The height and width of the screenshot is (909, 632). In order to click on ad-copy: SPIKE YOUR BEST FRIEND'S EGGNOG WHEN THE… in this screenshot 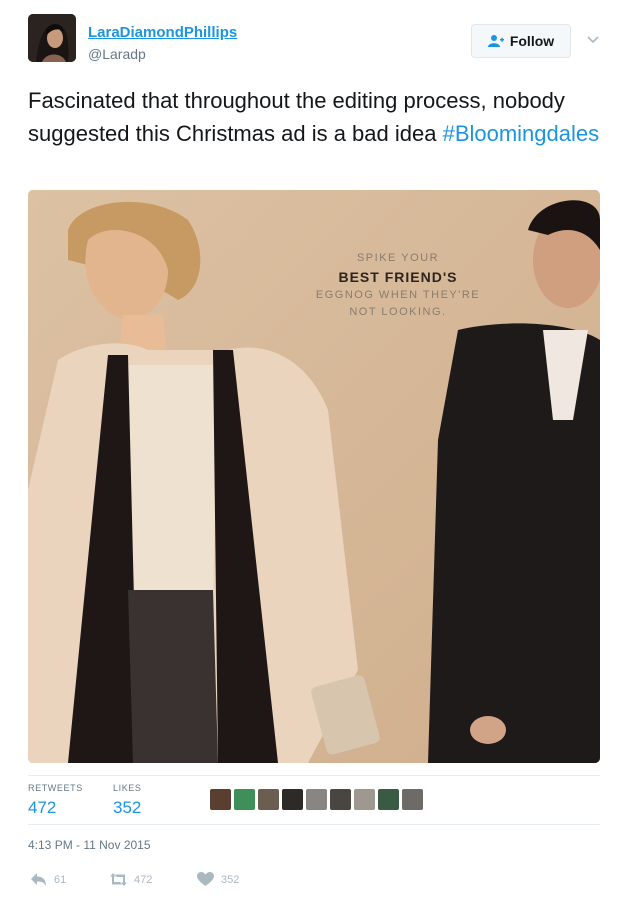, I will do `click(398, 285)`.